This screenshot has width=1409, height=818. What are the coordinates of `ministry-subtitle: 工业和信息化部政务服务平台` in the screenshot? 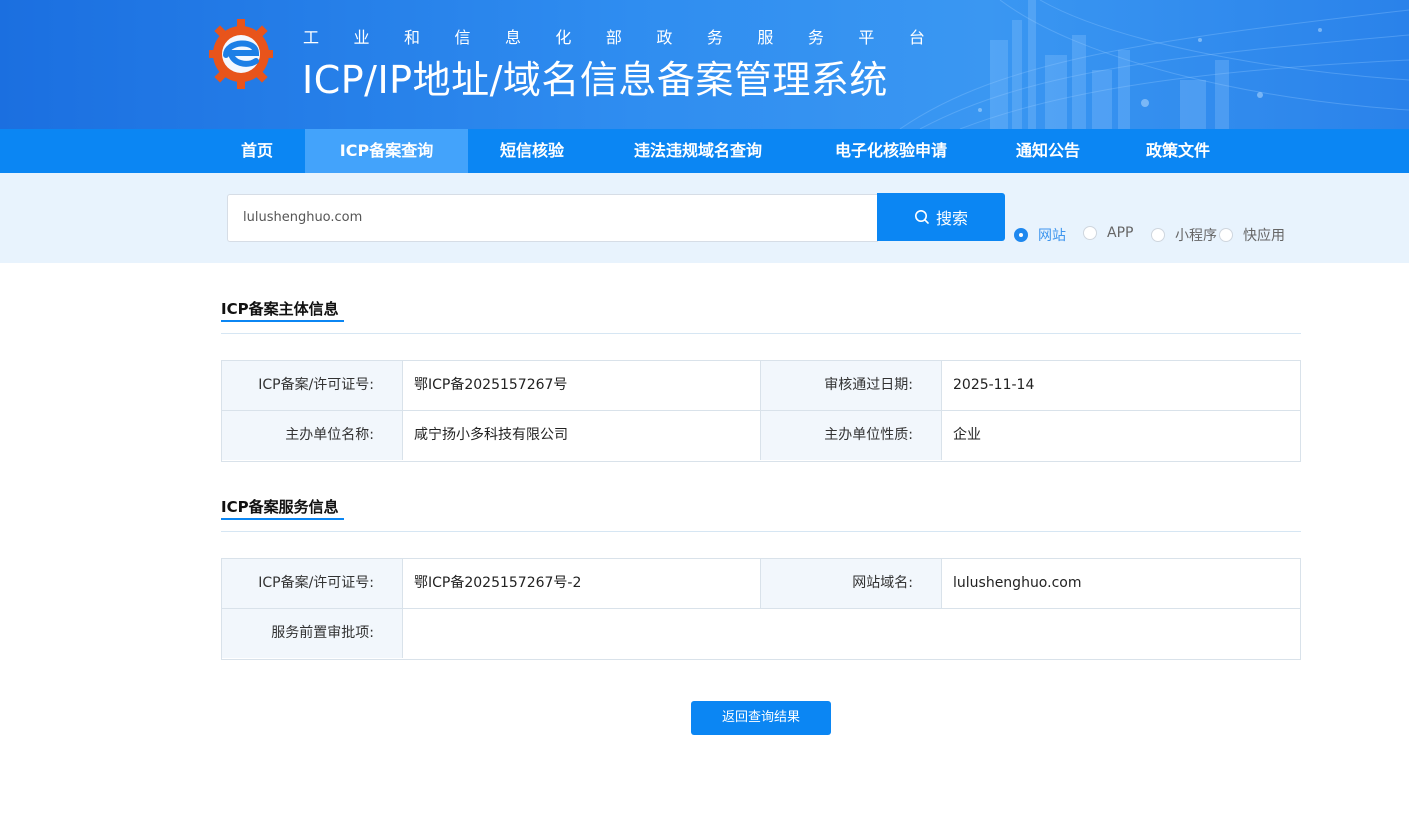 It's located at (614, 37).